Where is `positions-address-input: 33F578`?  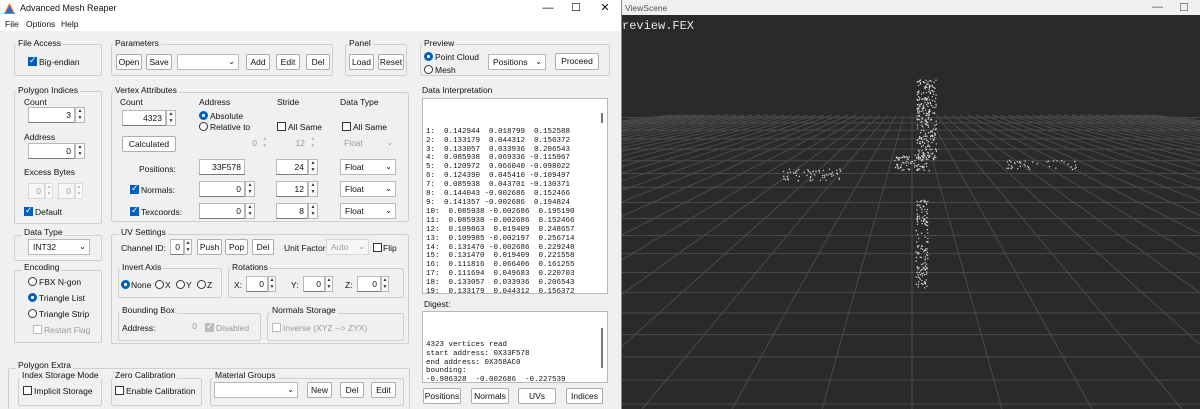
positions-address-input: 33F578 is located at coordinates (222, 167).